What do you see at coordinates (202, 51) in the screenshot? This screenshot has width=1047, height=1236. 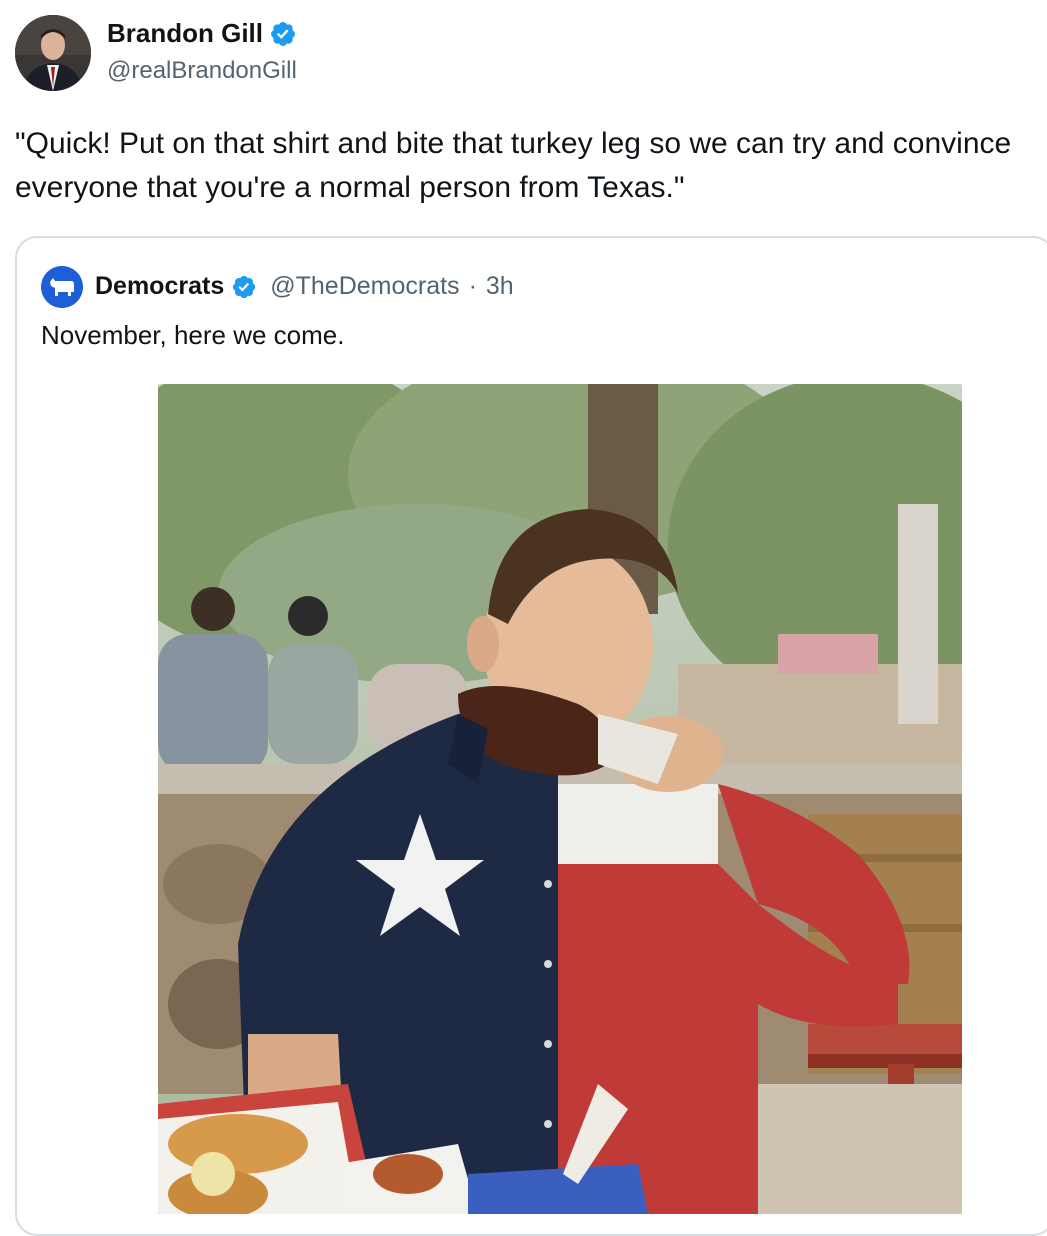 I see `author-info: Brandon Gill @realBrandonGill` at bounding box center [202, 51].